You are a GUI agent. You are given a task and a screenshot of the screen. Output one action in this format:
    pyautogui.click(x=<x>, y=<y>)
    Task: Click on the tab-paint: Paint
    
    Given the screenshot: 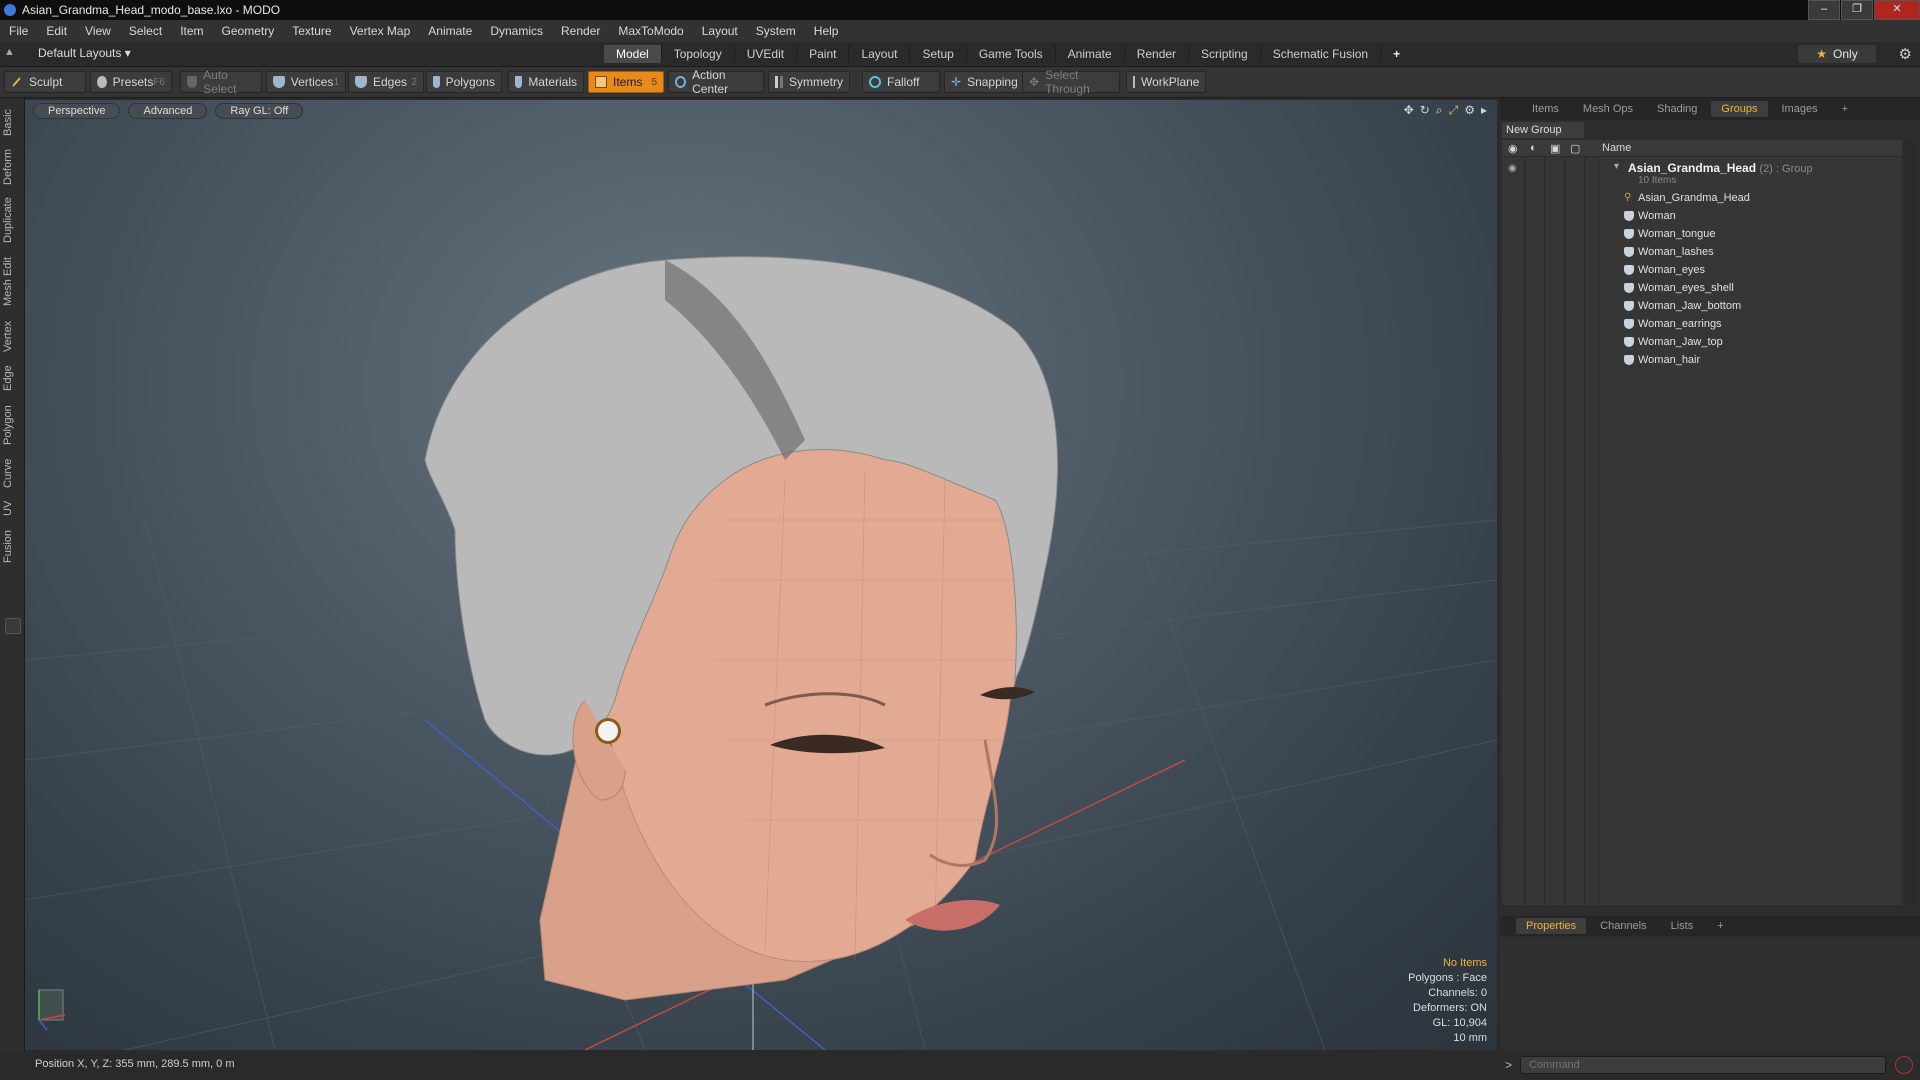 What is the action you would take?
    pyautogui.click(x=823, y=54)
    